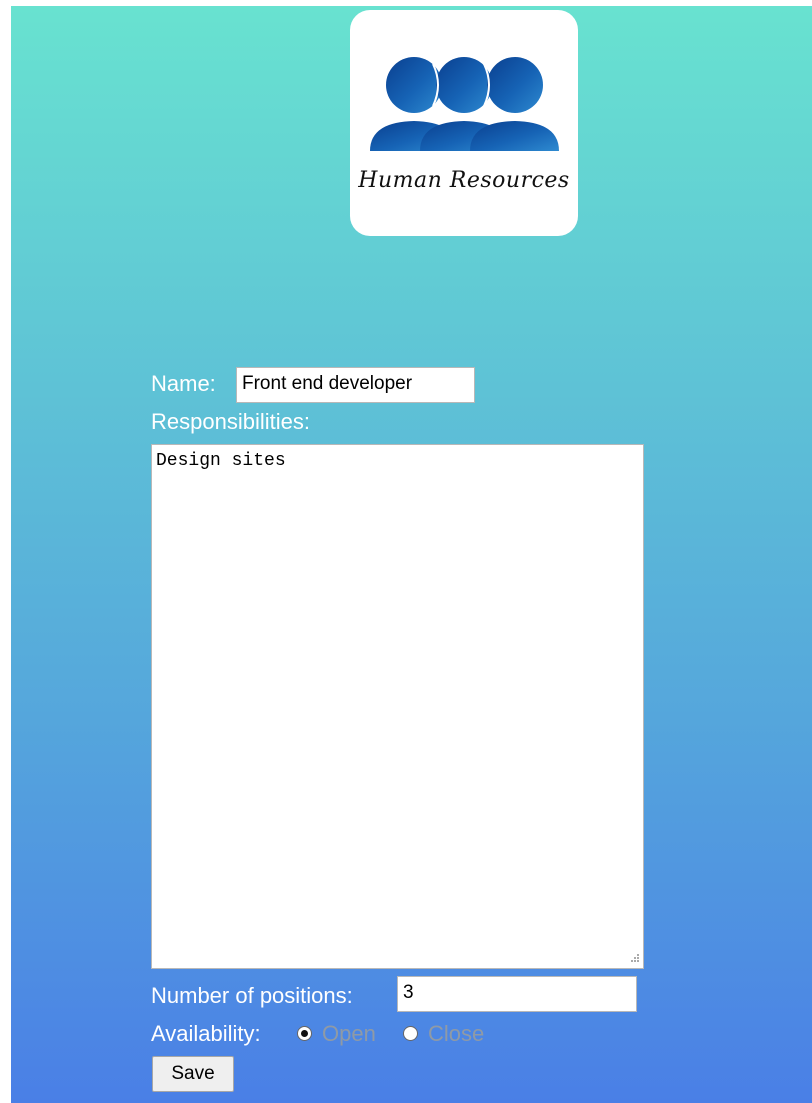 Image resolution: width=812 pixels, height=1103 pixels. What do you see at coordinates (206, 1033) in the screenshot?
I see `availability-label: Availability:` at bounding box center [206, 1033].